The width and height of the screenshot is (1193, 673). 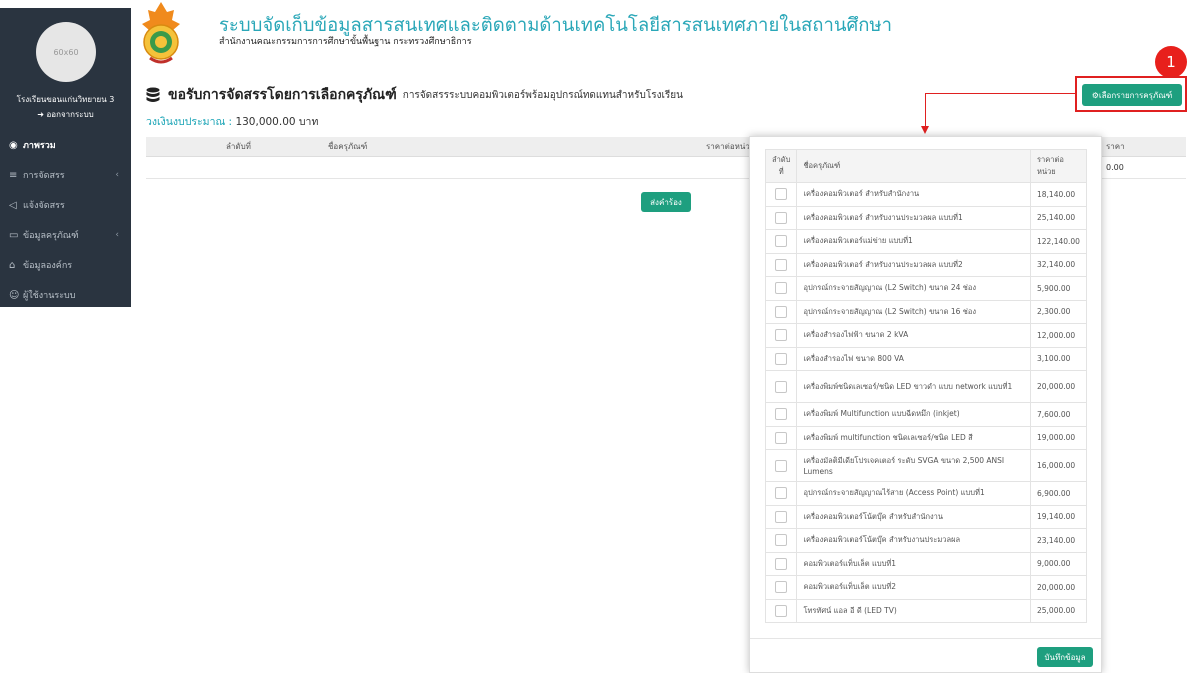 What do you see at coordinates (12, 265) in the screenshot?
I see `institution-icon: ⌂` at bounding box center [12, 265].